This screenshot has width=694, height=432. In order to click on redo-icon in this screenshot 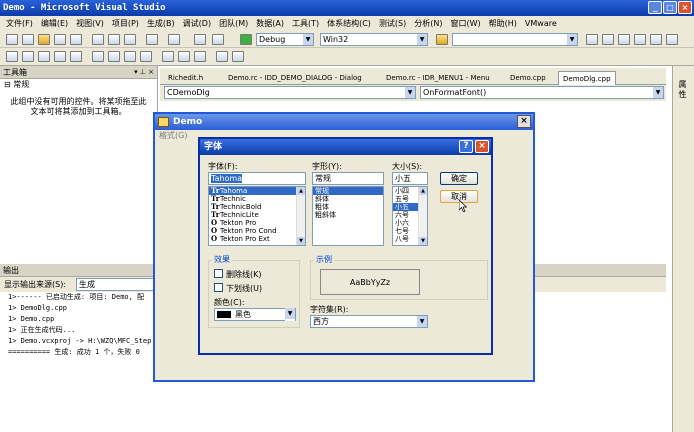, I will do `click(174, 39)`.